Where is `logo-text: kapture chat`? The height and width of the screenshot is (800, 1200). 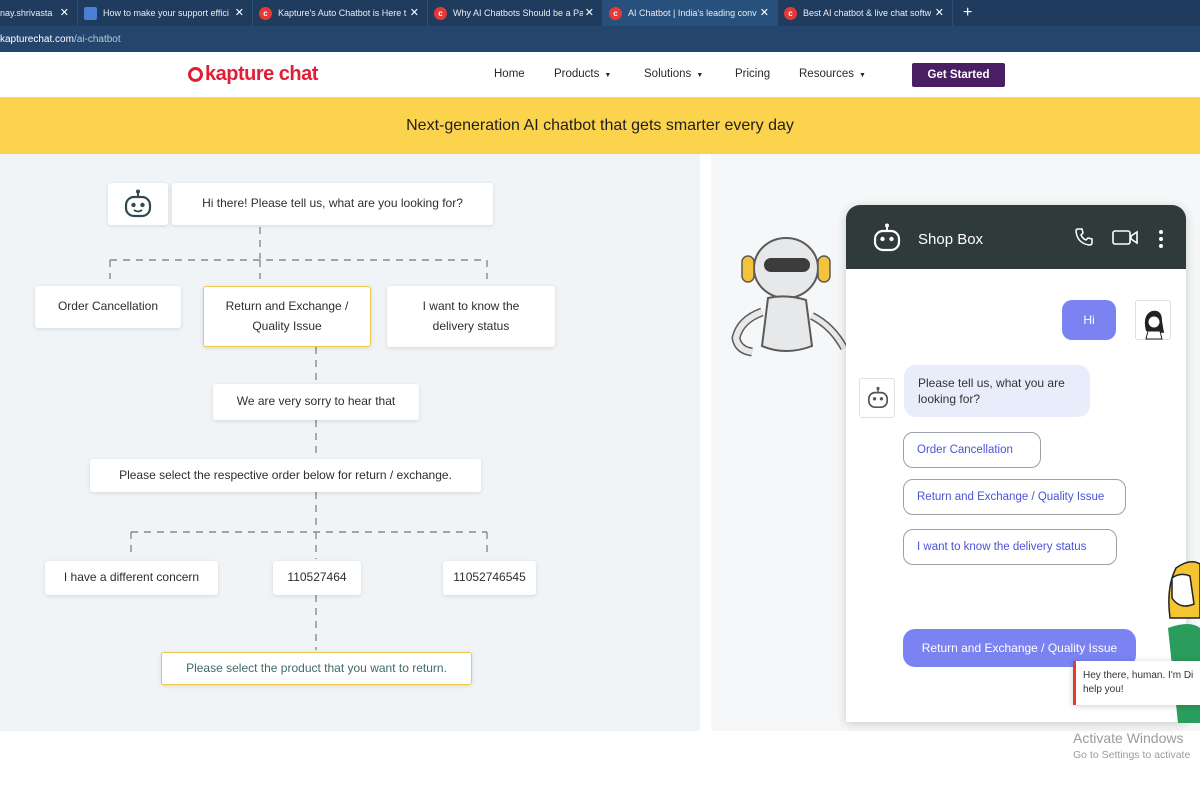 logo-text: kapture chat is located at coordinates (261, 74).